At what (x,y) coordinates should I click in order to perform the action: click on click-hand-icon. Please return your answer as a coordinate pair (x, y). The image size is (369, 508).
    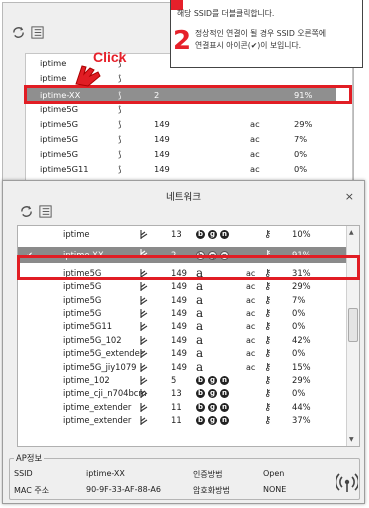
    Looking at the image, I should click on (88, 76).